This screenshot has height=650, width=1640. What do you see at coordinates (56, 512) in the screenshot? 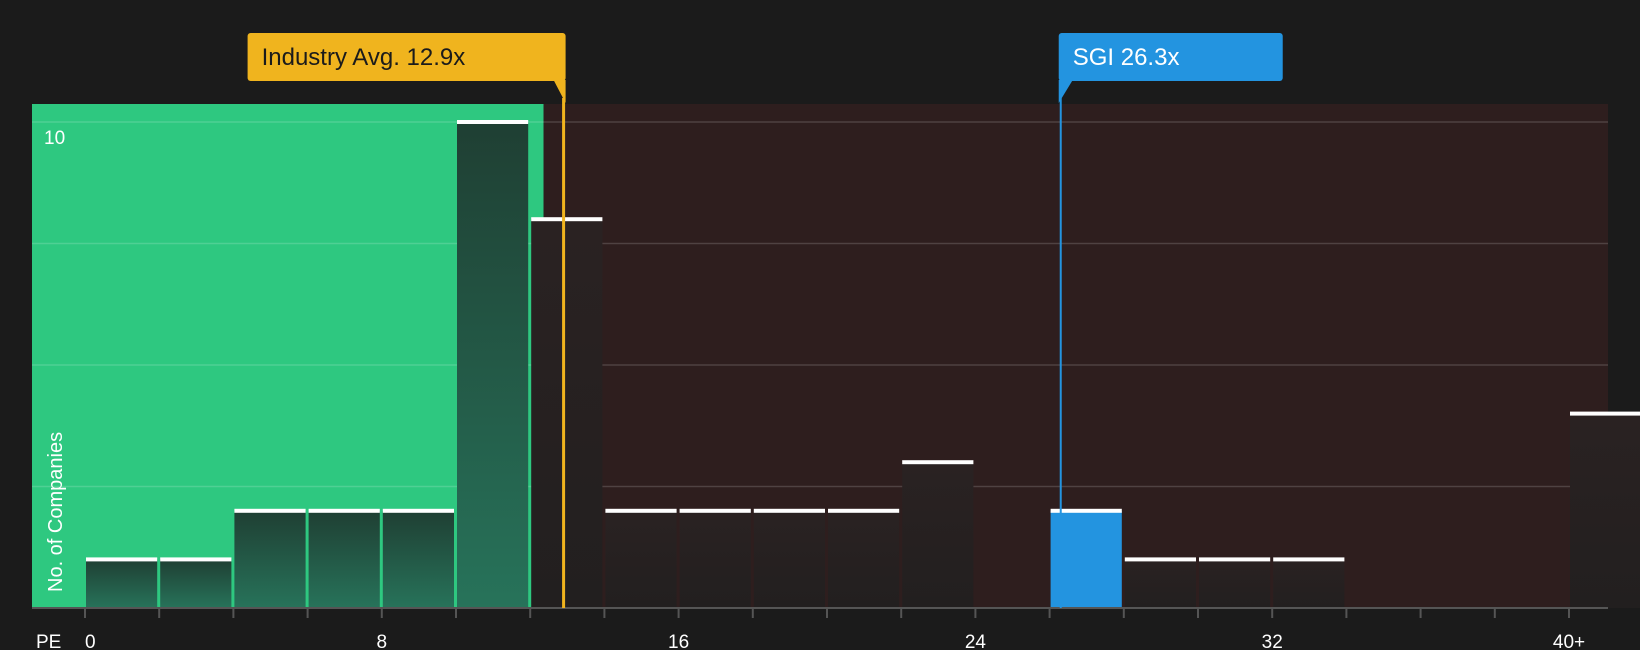
I see `y-axis-label: No. of Companies` at bounding box center [56, 512].